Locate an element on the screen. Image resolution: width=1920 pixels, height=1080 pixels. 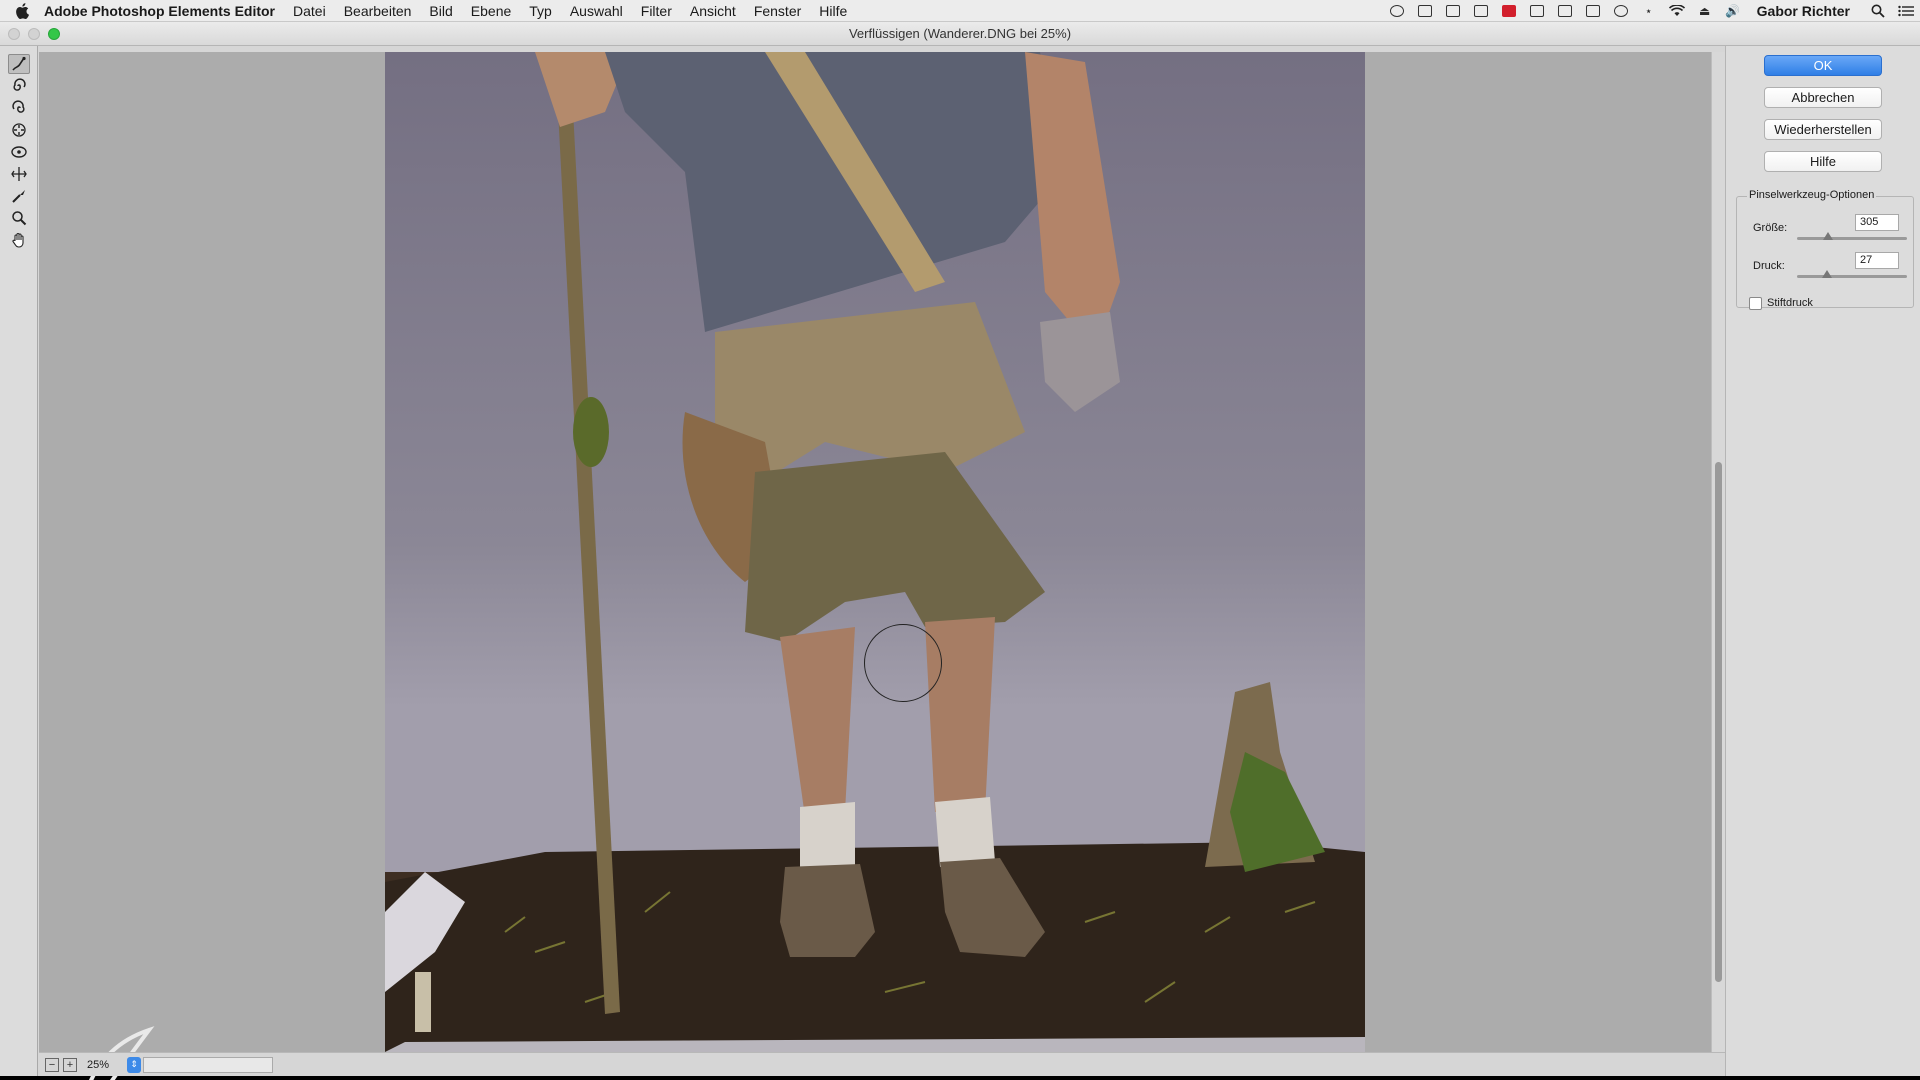
size-slider-handle is located at coordinates (1828, 236).